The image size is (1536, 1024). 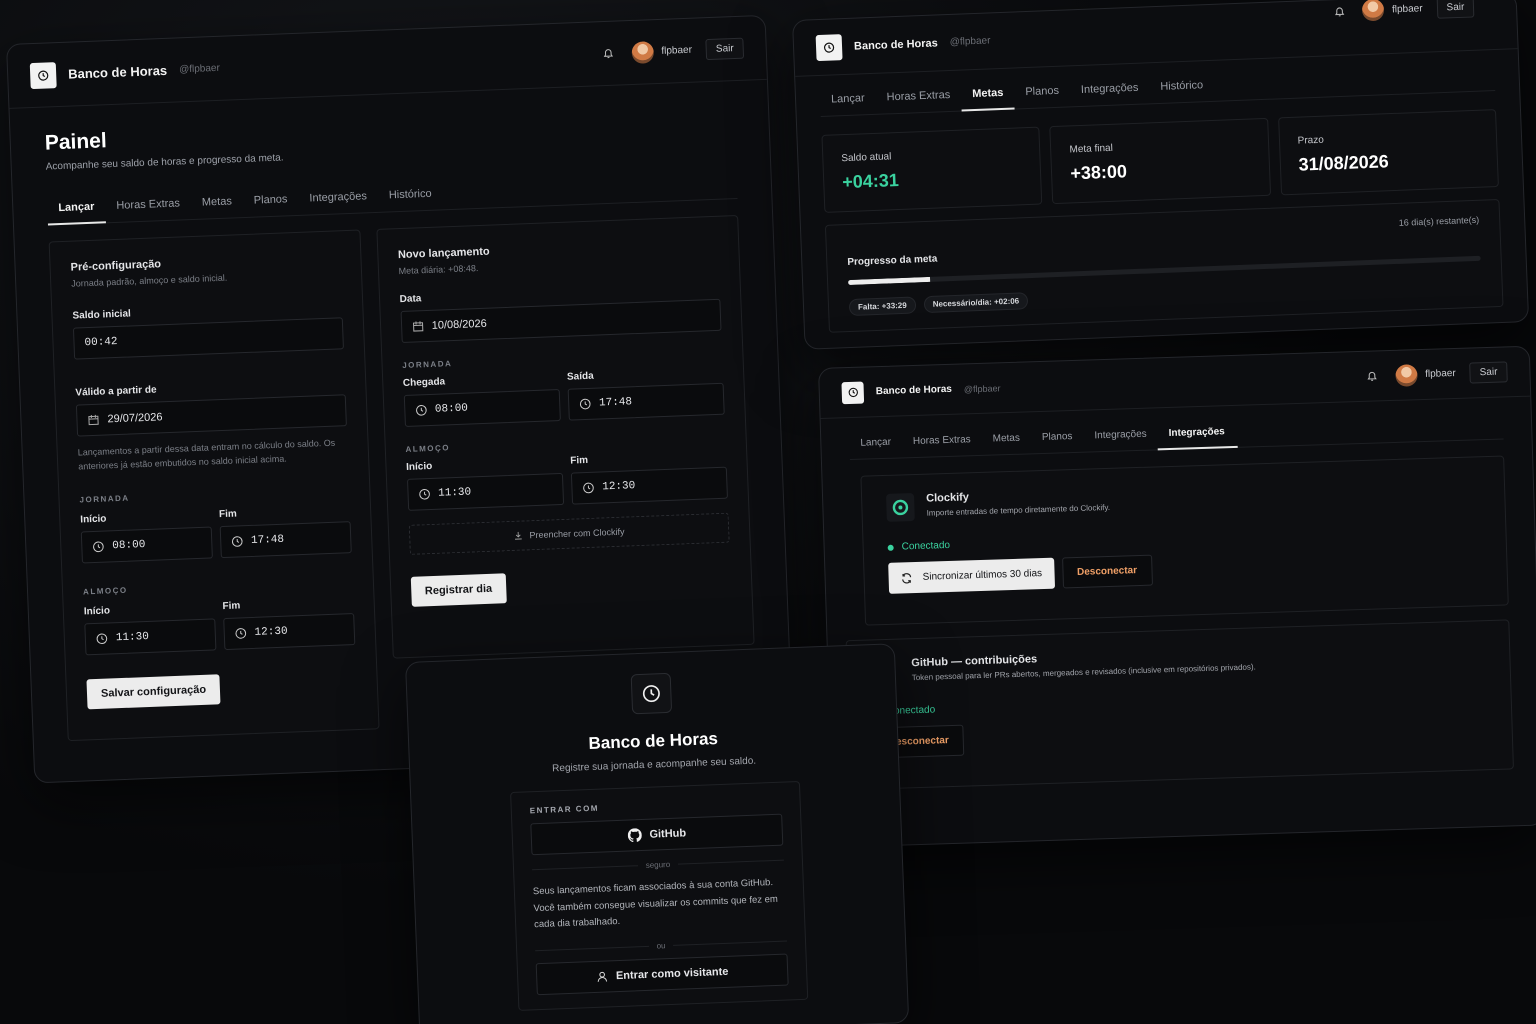 What do you see at coordinates (211, 415) in the screenshot?
I see `valido-date-input: 29/07/2026` at bounding box center [211, 415].